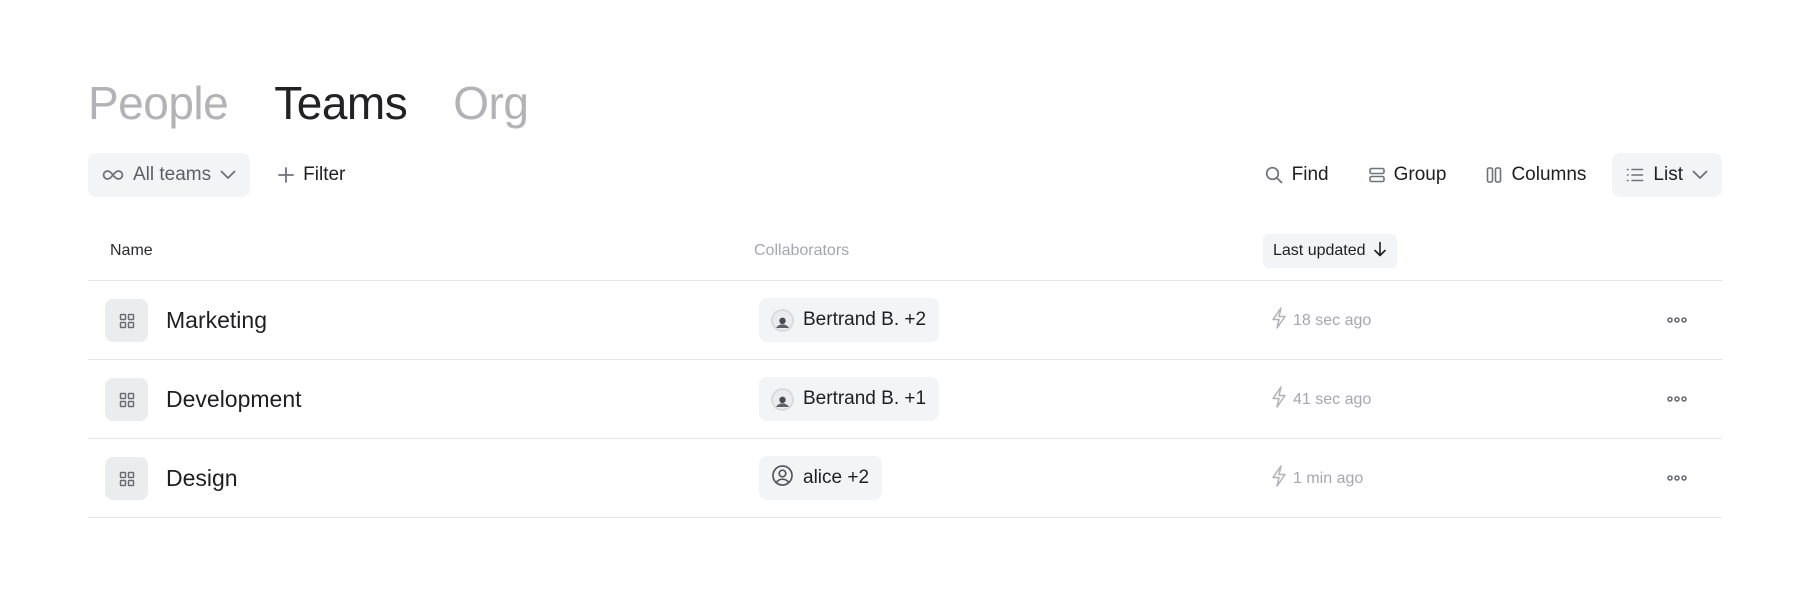 This screenshot has height=603, width=1800. I want to click on column-header-collaborators: Collaborators, so click(801, 251).